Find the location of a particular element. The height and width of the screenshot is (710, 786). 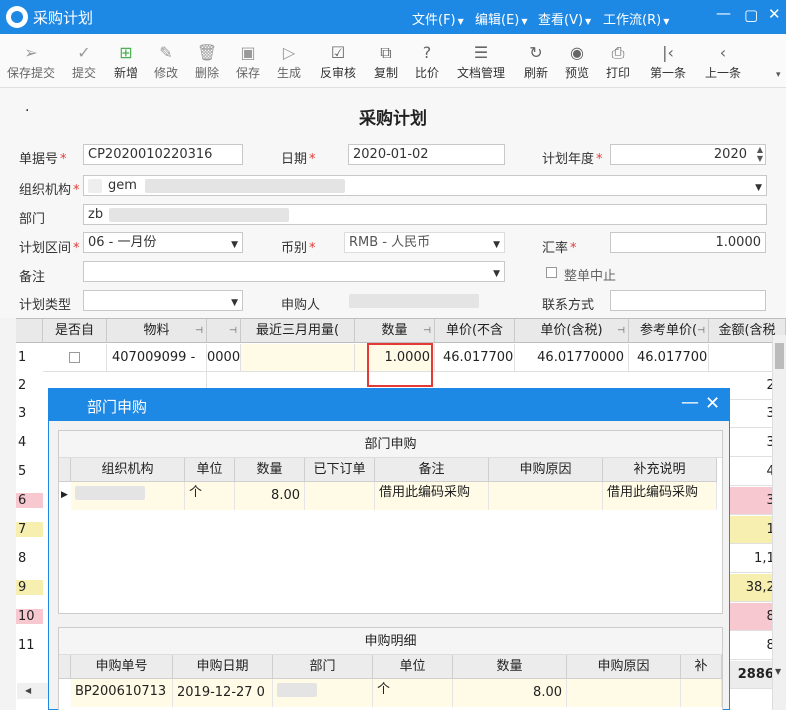

col-supplement: 补 is located at coordinates (701, 667).